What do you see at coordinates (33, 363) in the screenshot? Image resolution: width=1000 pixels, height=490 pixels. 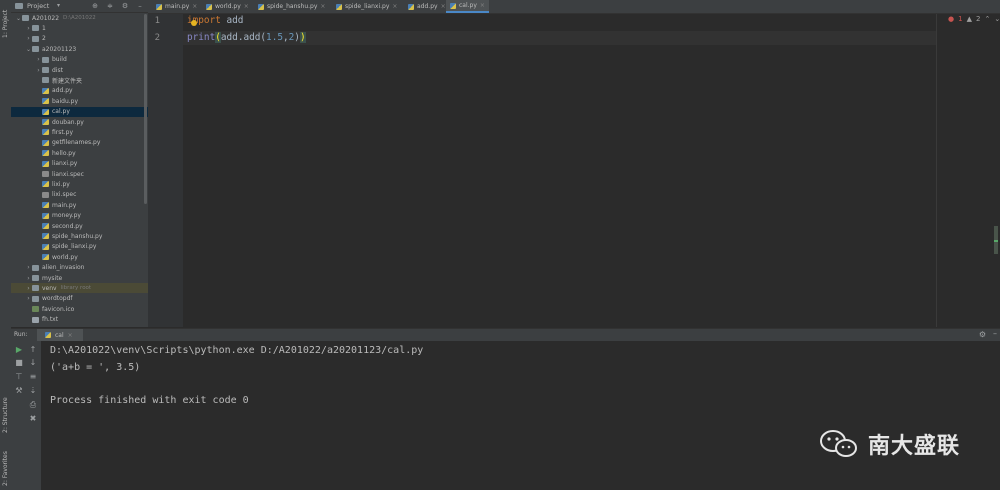 I see `scroll-down-icon: ↓` at bounding box center [33, 363].